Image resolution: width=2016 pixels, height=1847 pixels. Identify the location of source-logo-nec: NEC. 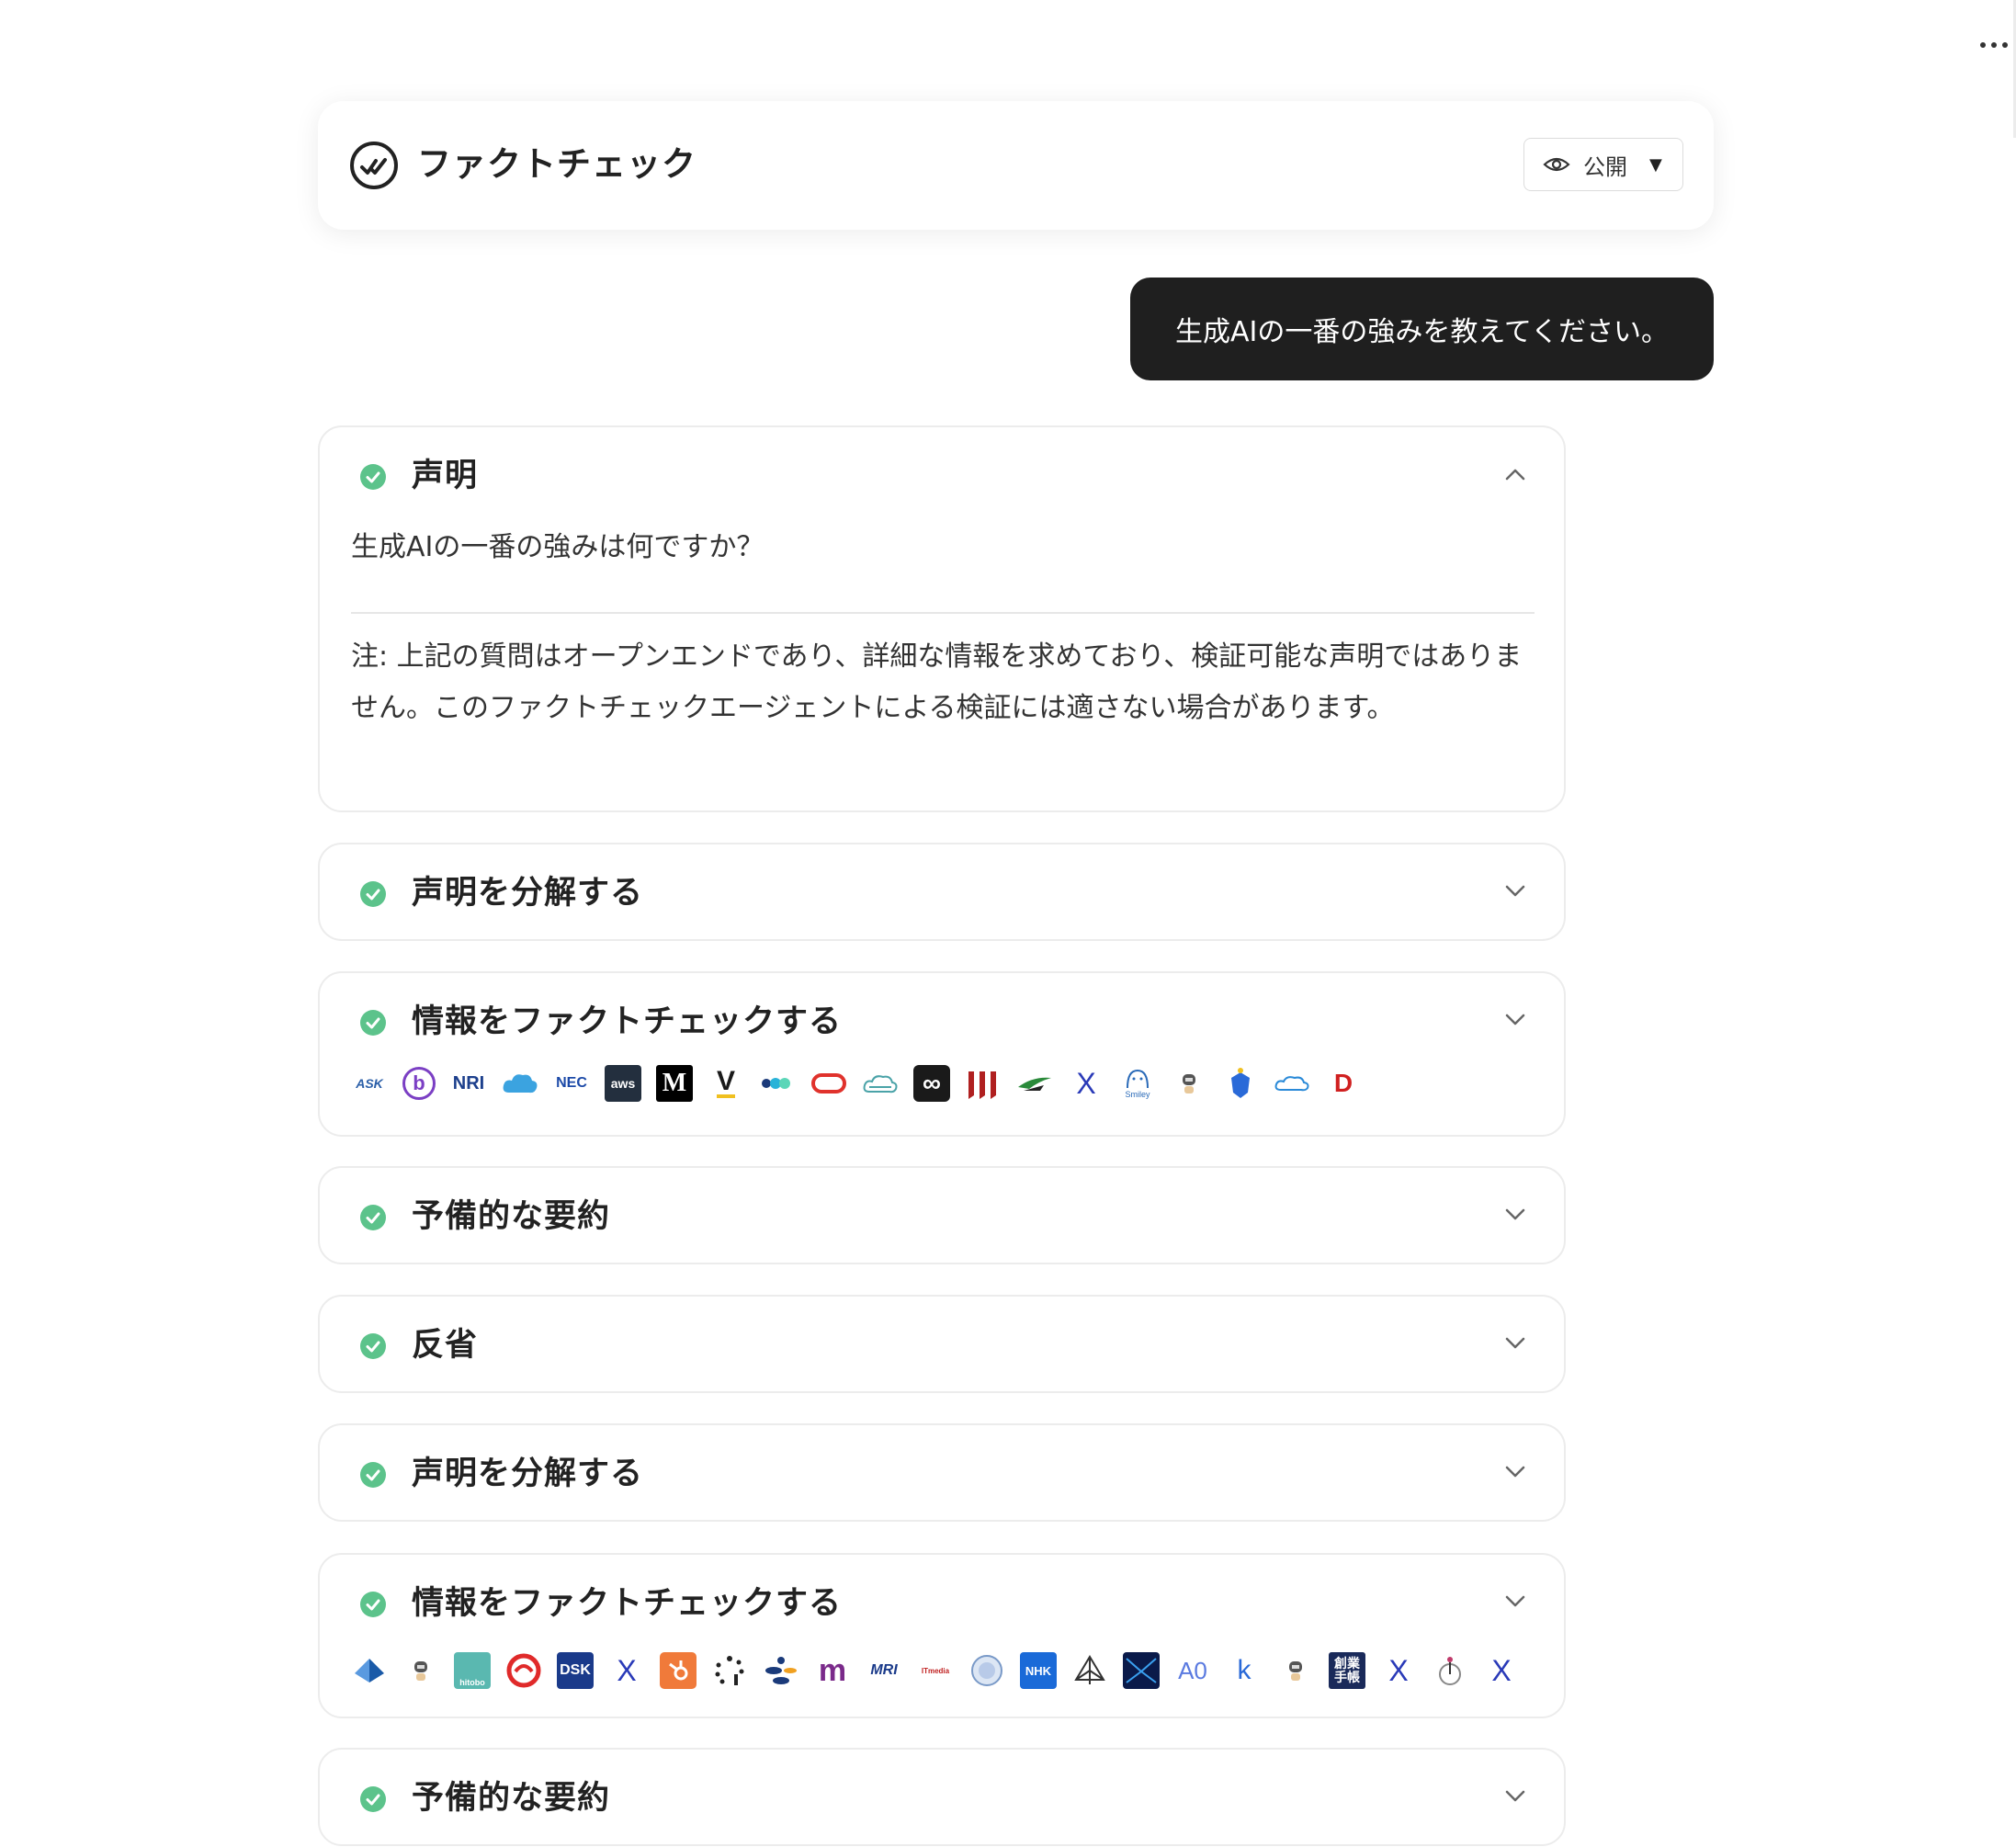
(571, 1083).